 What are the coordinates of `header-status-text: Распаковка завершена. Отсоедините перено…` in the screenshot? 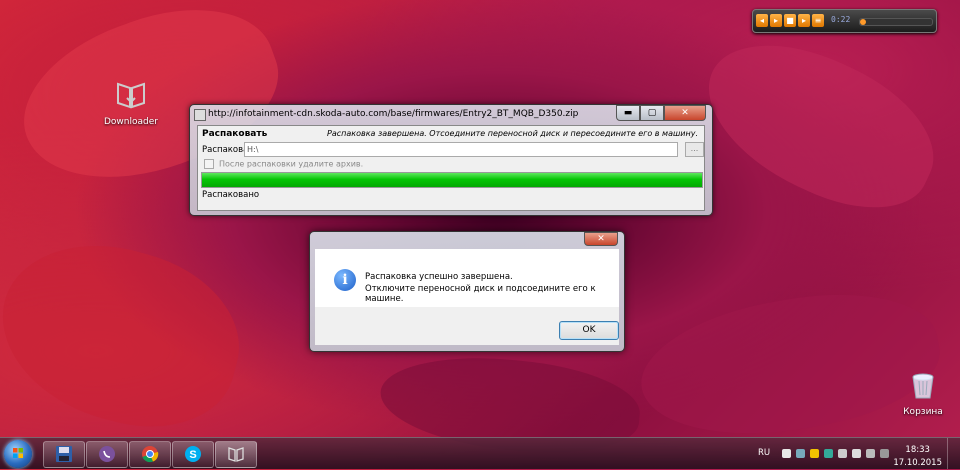 It's located at (512, 133).